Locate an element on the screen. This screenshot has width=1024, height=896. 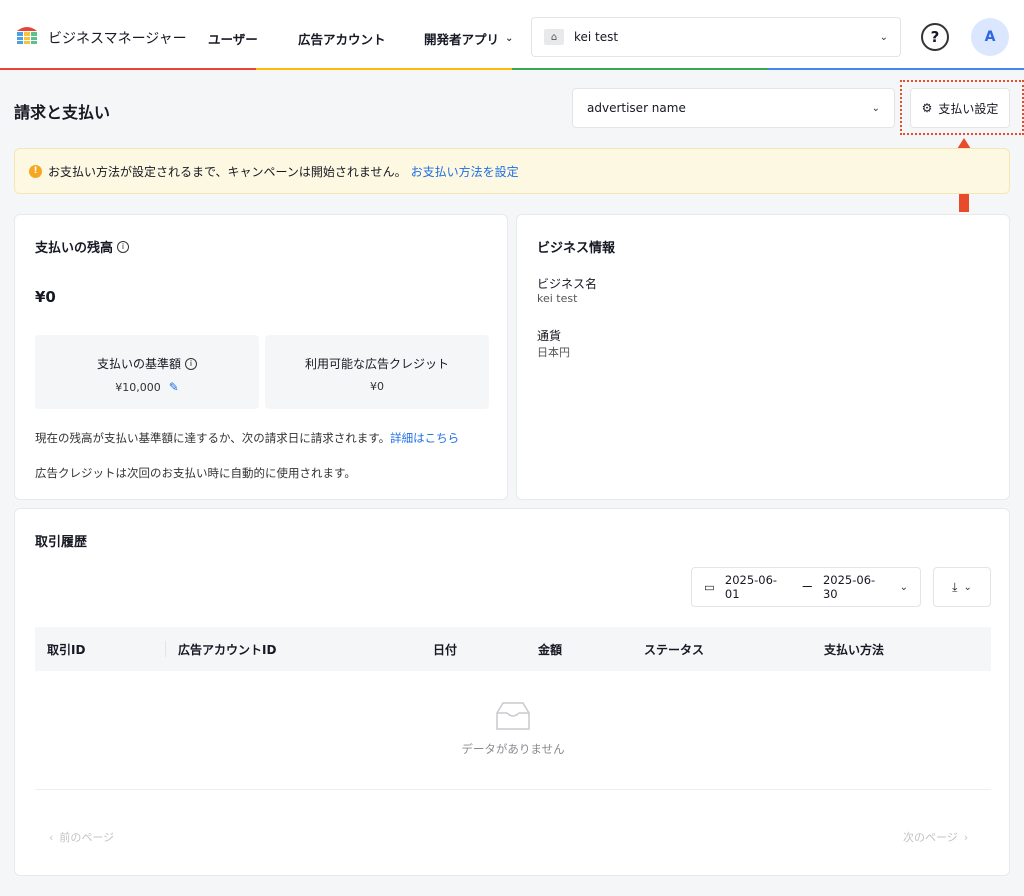
date-range-picker: ▭ 2025-06-01 ー 2025-06-30 ⌄ is located at coordinates (806, 587).